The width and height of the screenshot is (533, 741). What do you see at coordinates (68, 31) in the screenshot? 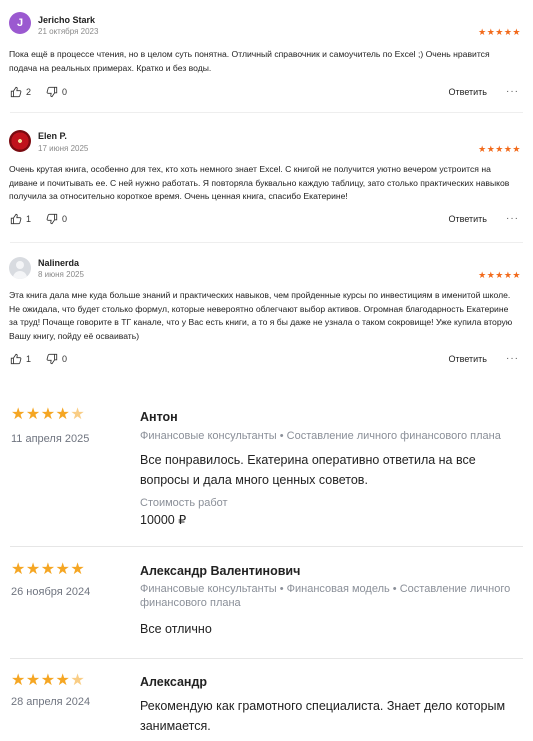
I see `review-date: 21 октября 2023` at bounding box center [68, 31].